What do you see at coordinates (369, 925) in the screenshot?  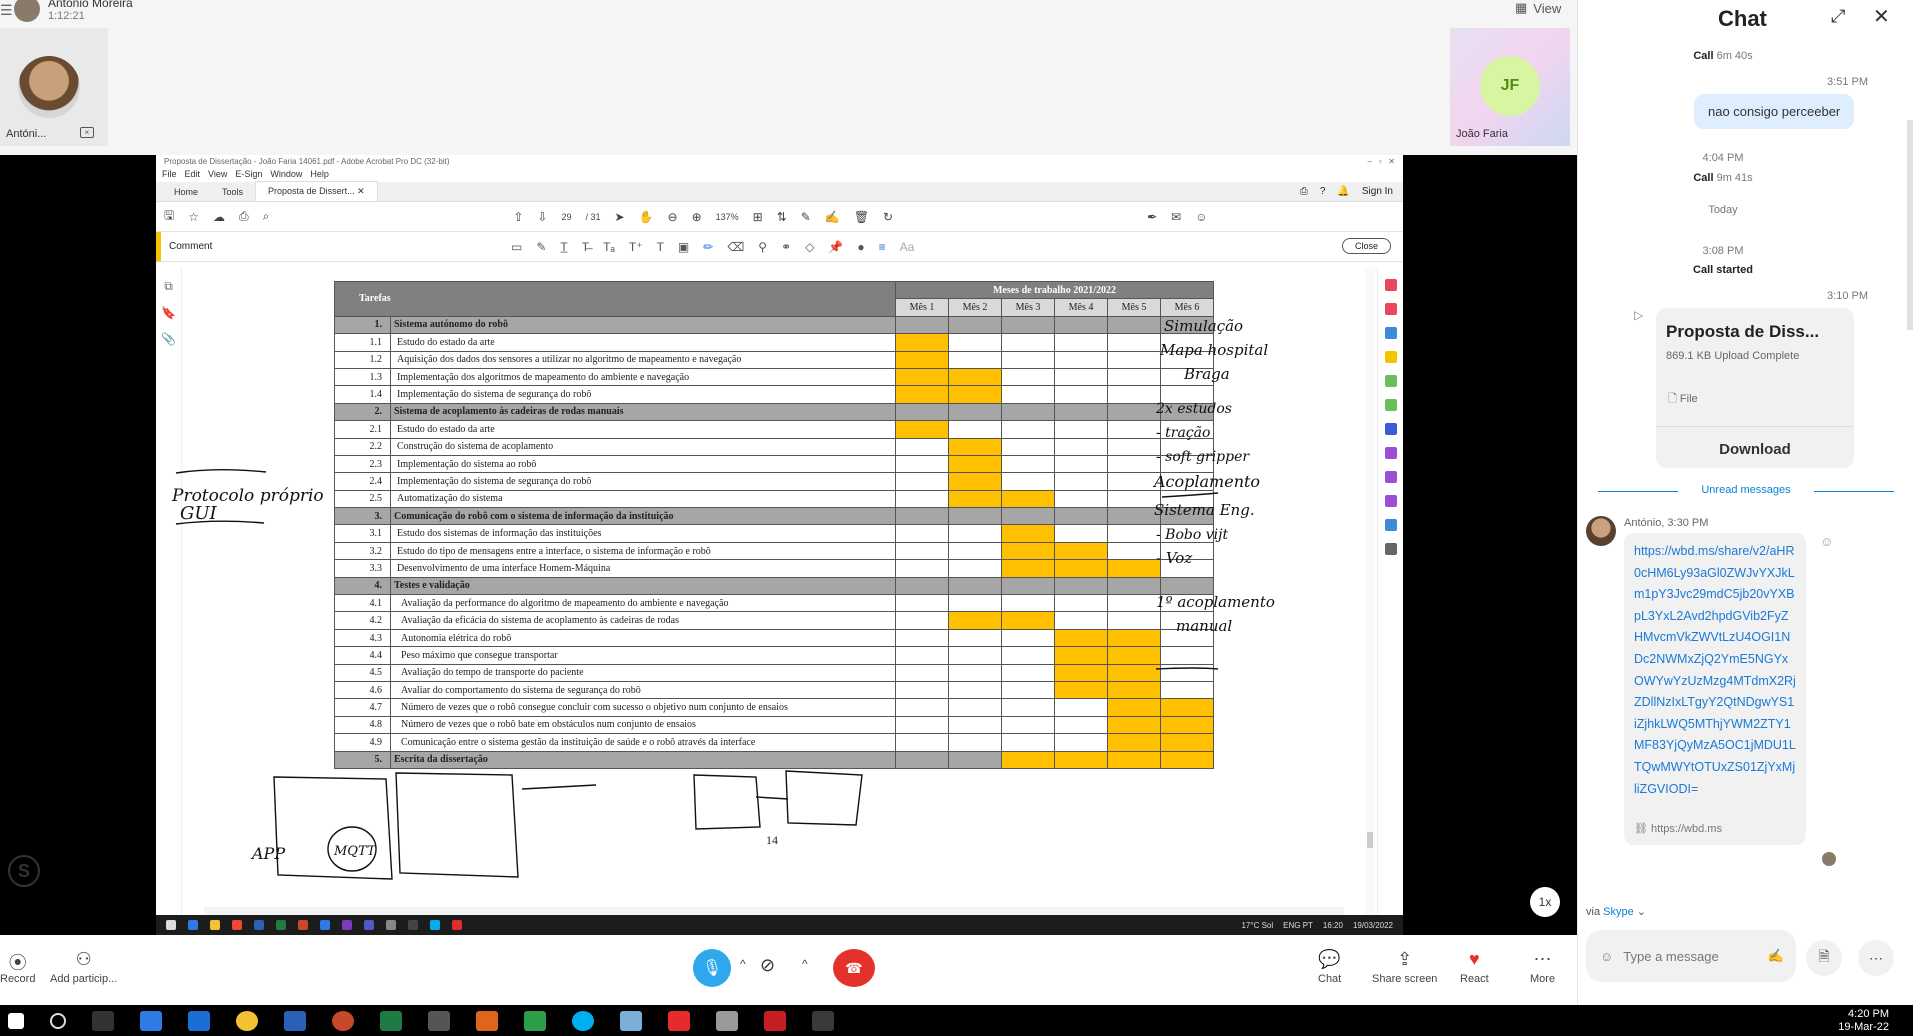 I see `teams-icon` at bounding box center [369, 925].